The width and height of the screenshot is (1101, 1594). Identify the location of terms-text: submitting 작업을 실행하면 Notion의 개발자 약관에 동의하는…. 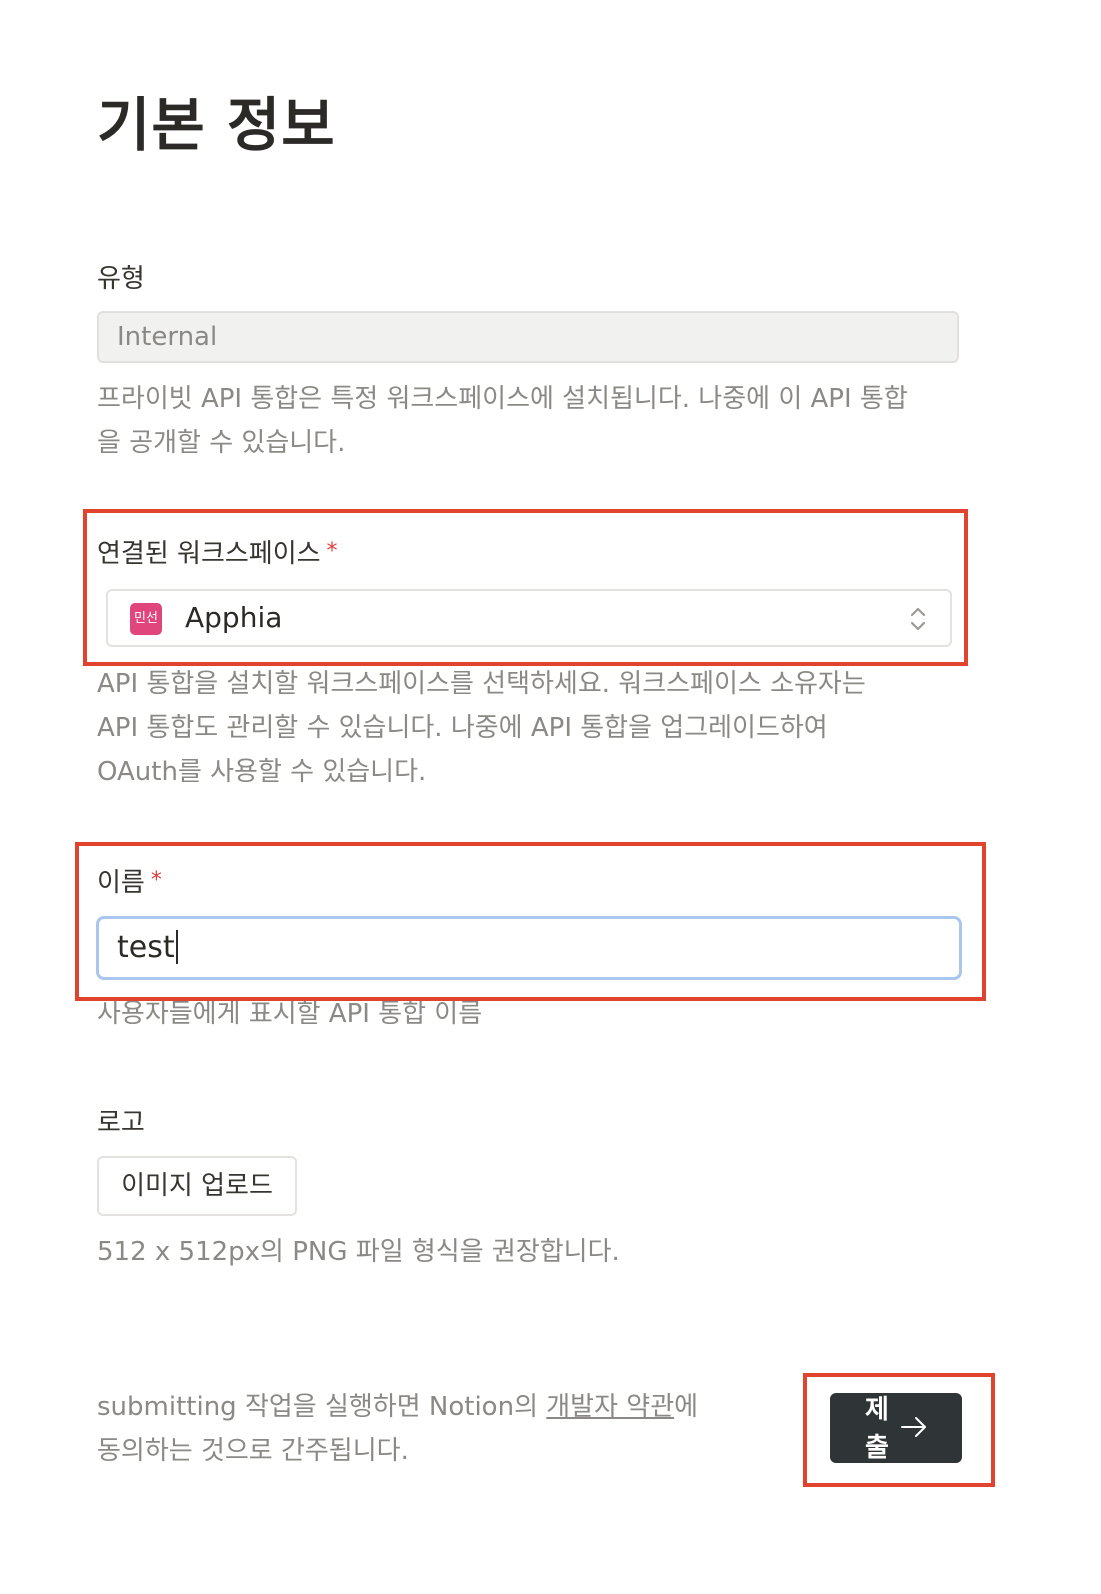
(397, 1429).